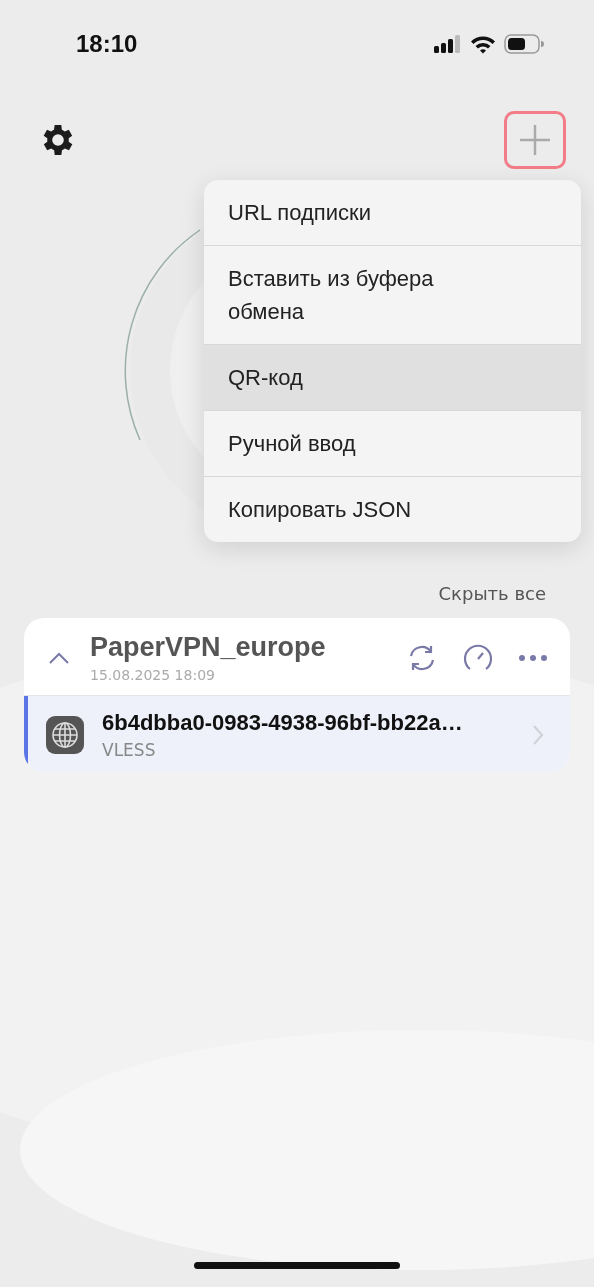 The width and height of the screenshot is (594, 1287). What do you see at coordinates (448, 44) in the screenshot?
I see `signal-icon` at bounding box center [448, 44].